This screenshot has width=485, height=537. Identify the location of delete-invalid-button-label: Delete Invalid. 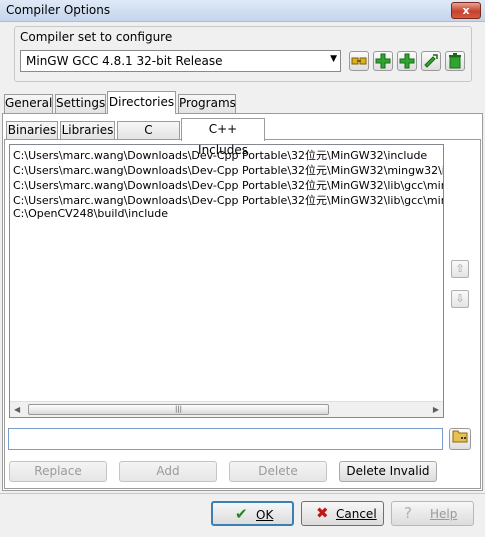
(388, 471).